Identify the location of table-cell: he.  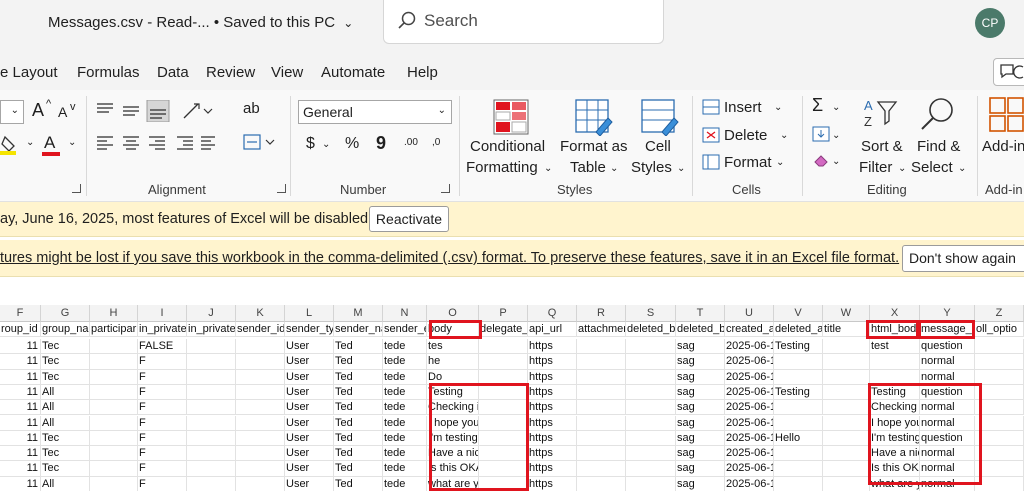
(453, 362).